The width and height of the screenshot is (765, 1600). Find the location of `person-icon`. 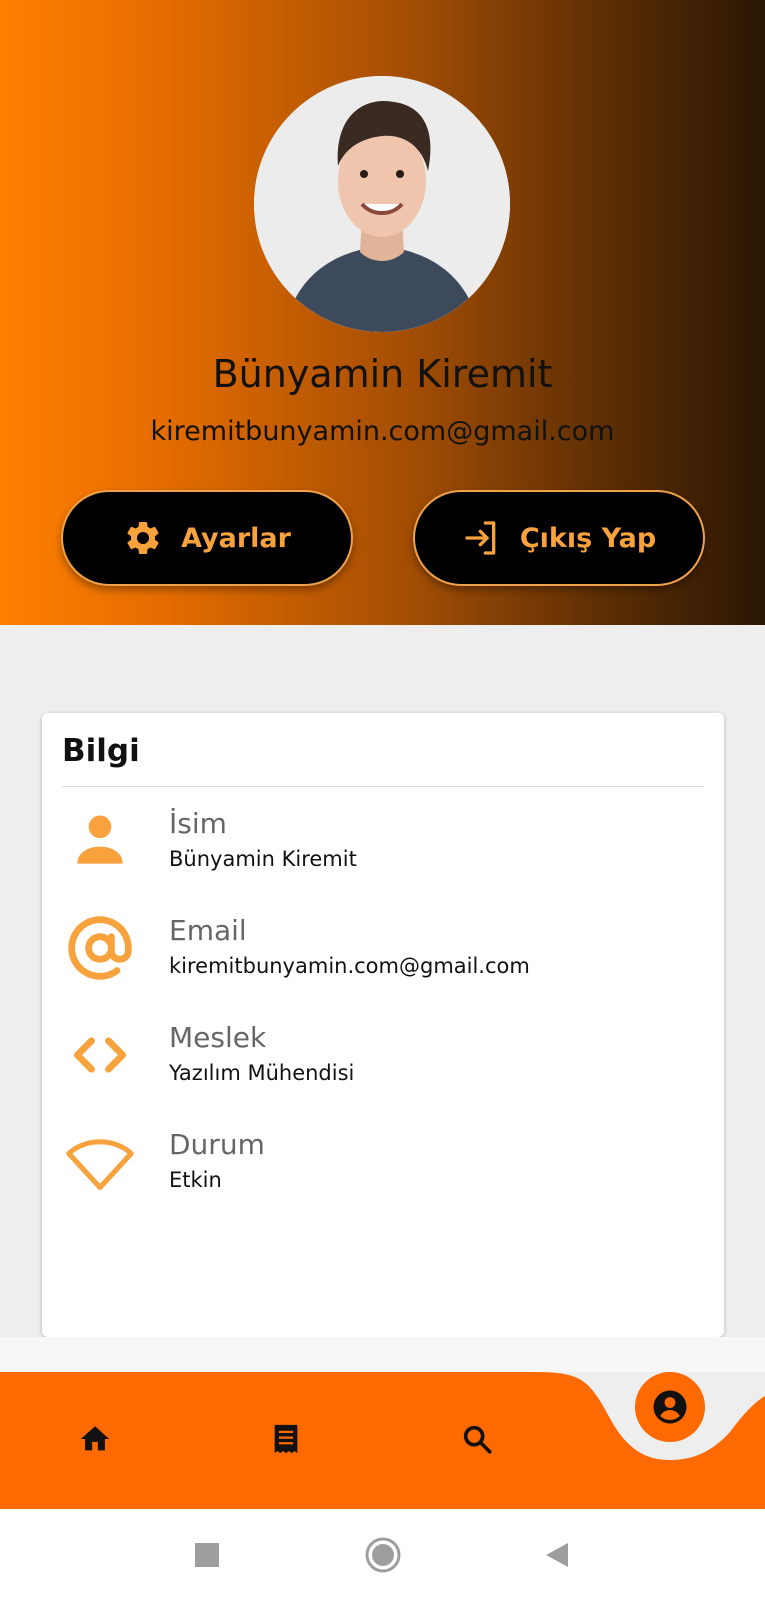

person-icon is located at coordinates (100, 841).